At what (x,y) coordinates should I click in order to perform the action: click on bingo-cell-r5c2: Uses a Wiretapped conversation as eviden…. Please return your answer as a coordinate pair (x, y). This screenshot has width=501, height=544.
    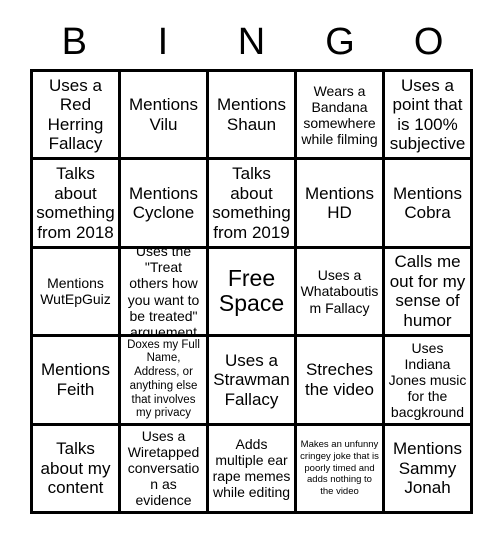
    Looking at the image, I should click on (165, 469).